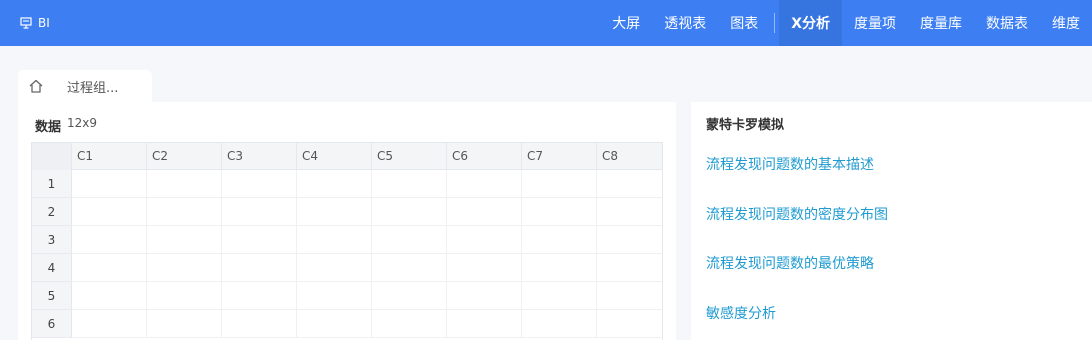 This screenshot has height=340, width=1092. I want to click on column-header: C4, so click(334, 156).